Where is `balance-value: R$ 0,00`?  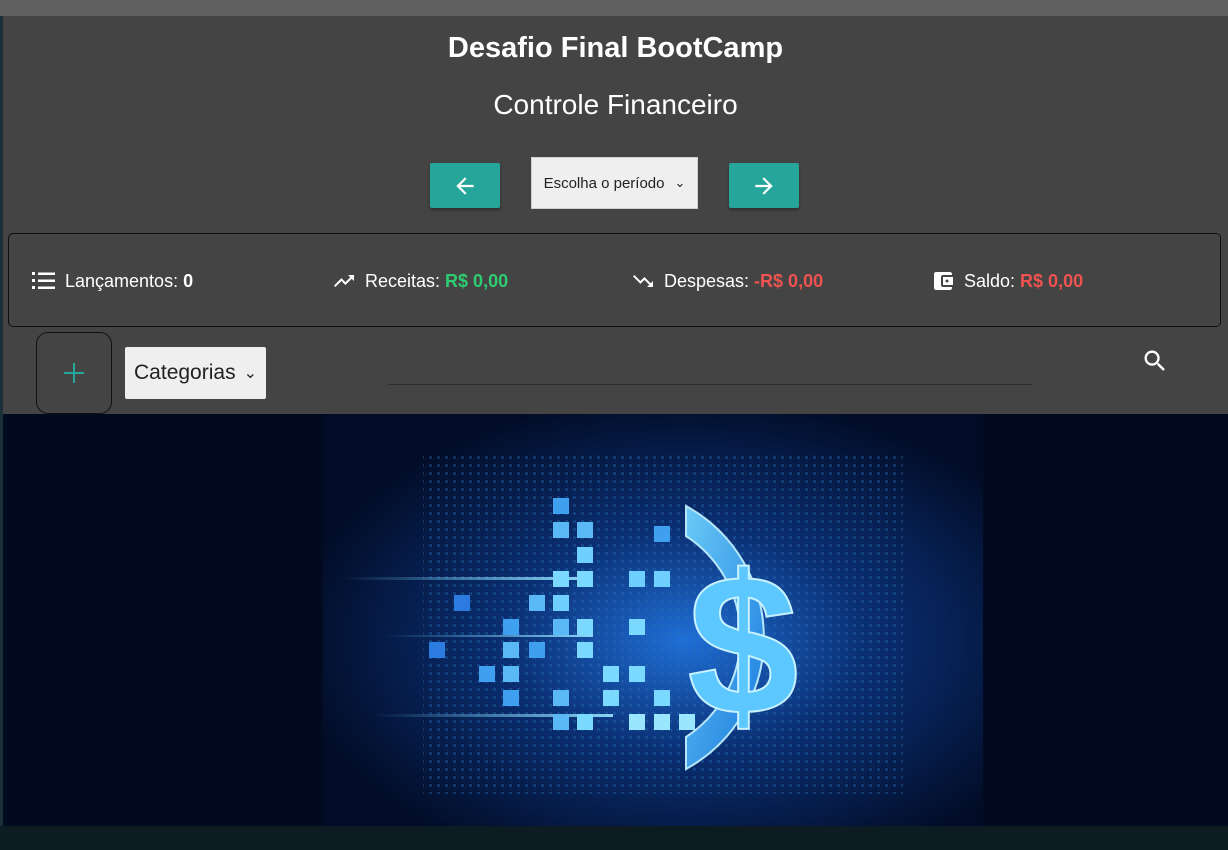 balance-value: R$ 0,00 is located at coordinates (1052, 280).